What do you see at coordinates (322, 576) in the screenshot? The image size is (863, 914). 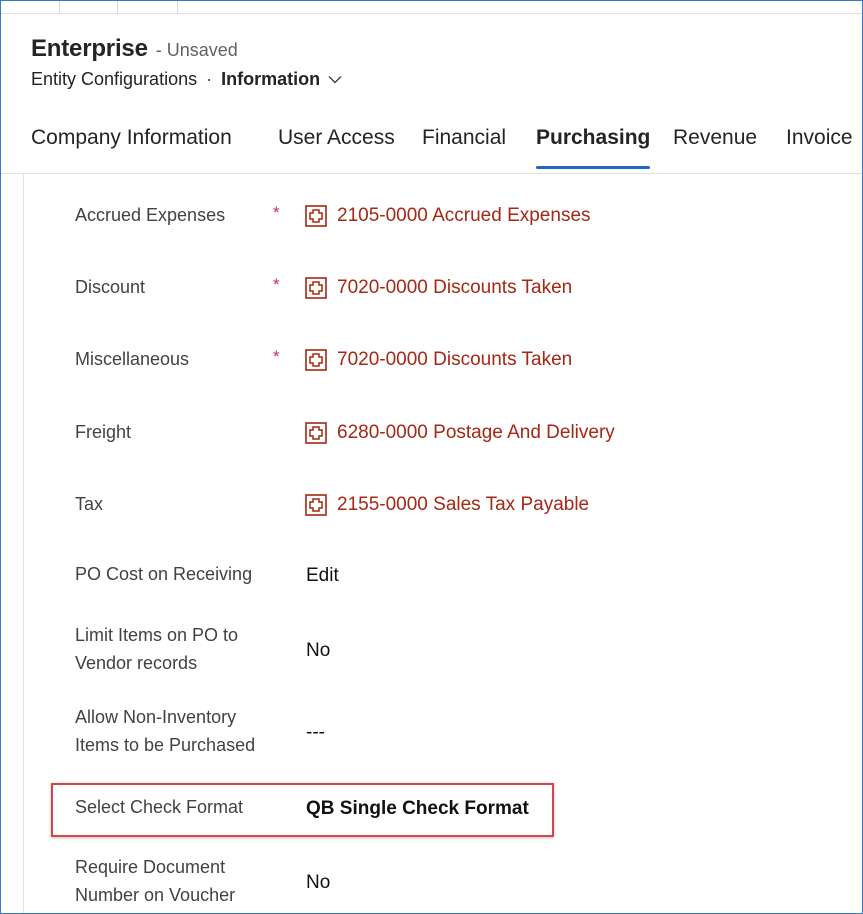 I see `field-value: Edit` at bounding box center [322, 576].